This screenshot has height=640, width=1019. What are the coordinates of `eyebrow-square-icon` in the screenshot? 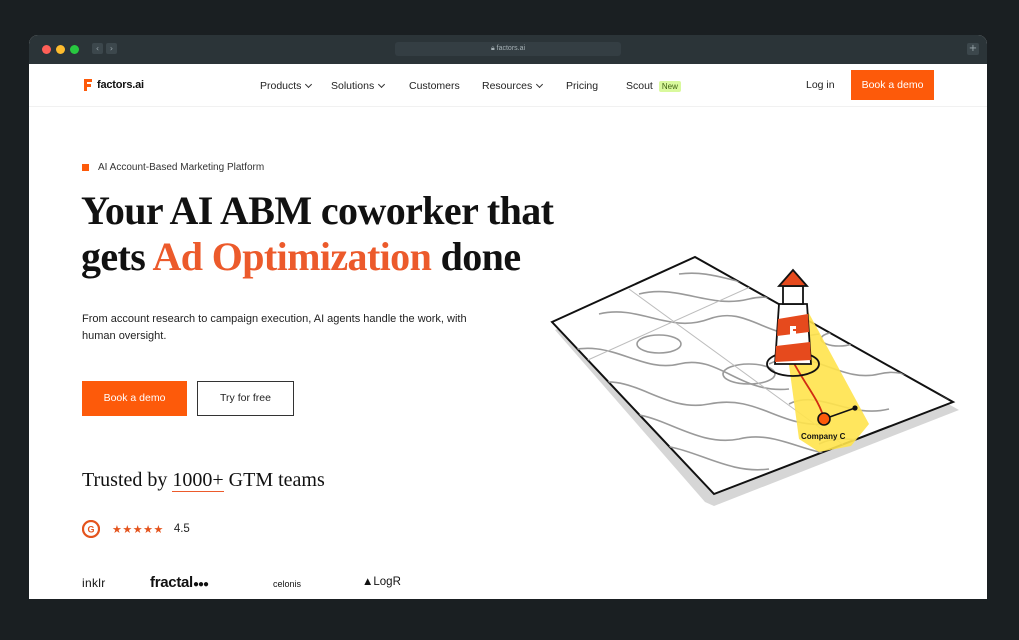 It's located at (85, 167).